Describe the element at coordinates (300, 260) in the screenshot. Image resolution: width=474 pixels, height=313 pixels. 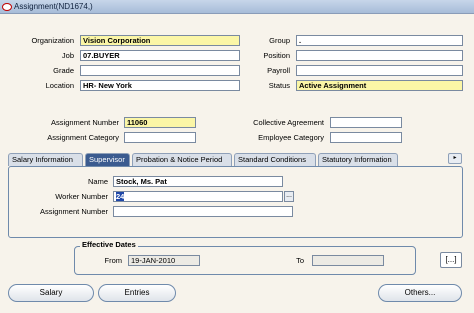
I see `to-label: To` at that location.